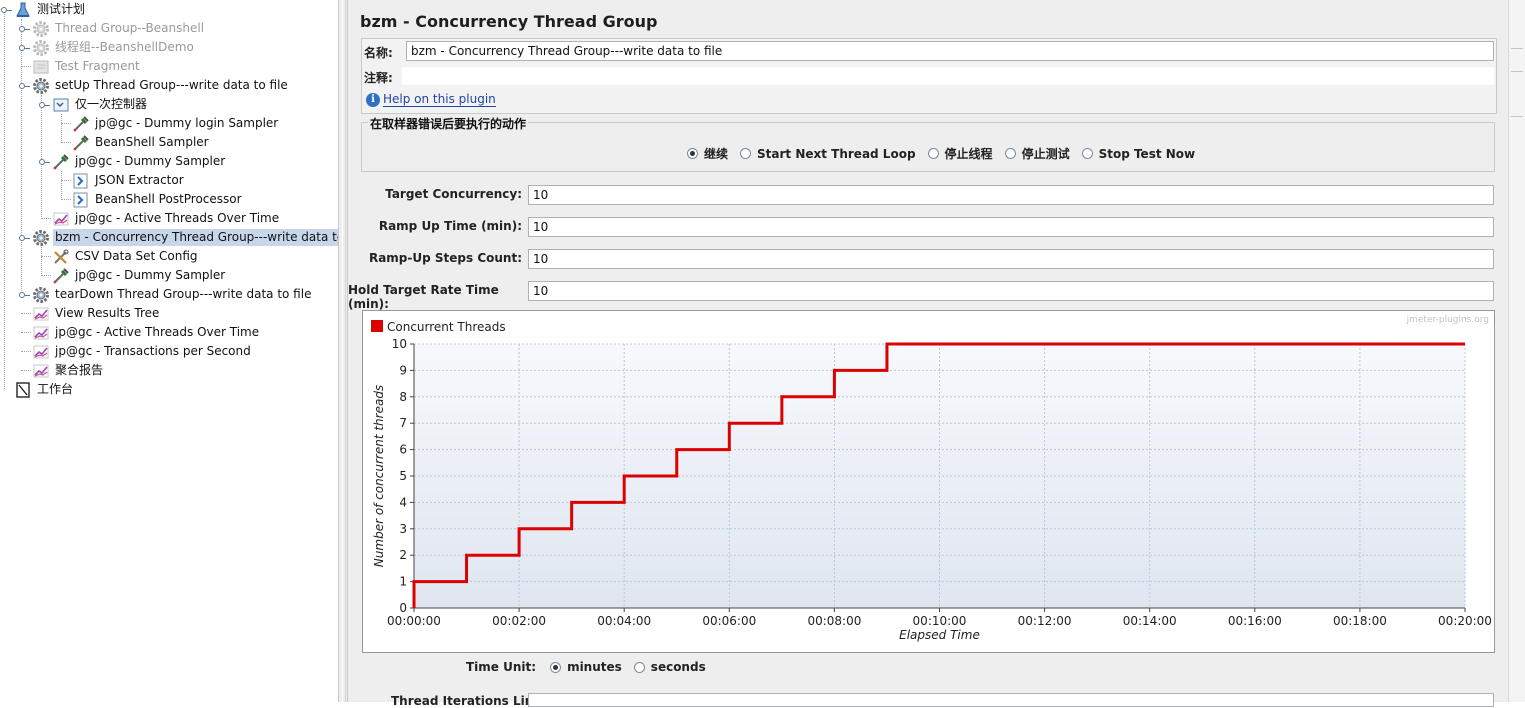  Describe the element at coordinates (150, 161) in the screenshot. I see `tree-node-label: jp@gc - Dummy Sampler` at that location.